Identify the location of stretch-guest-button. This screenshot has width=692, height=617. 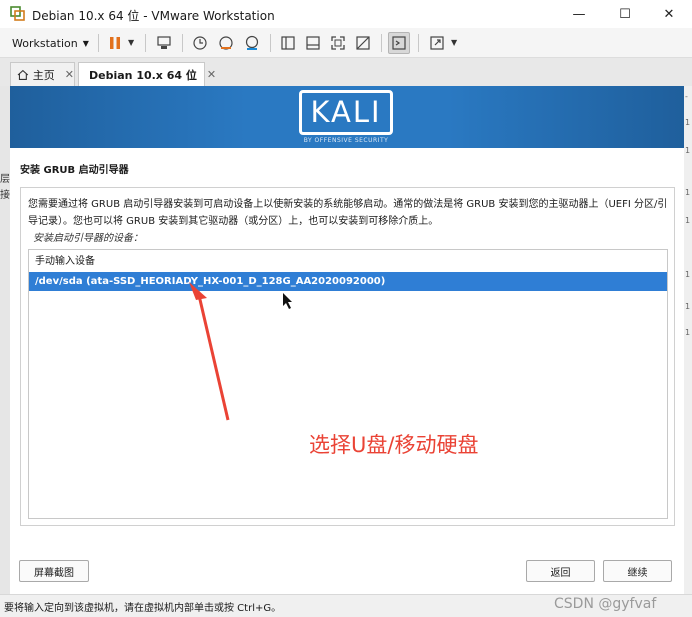
(437, 43).